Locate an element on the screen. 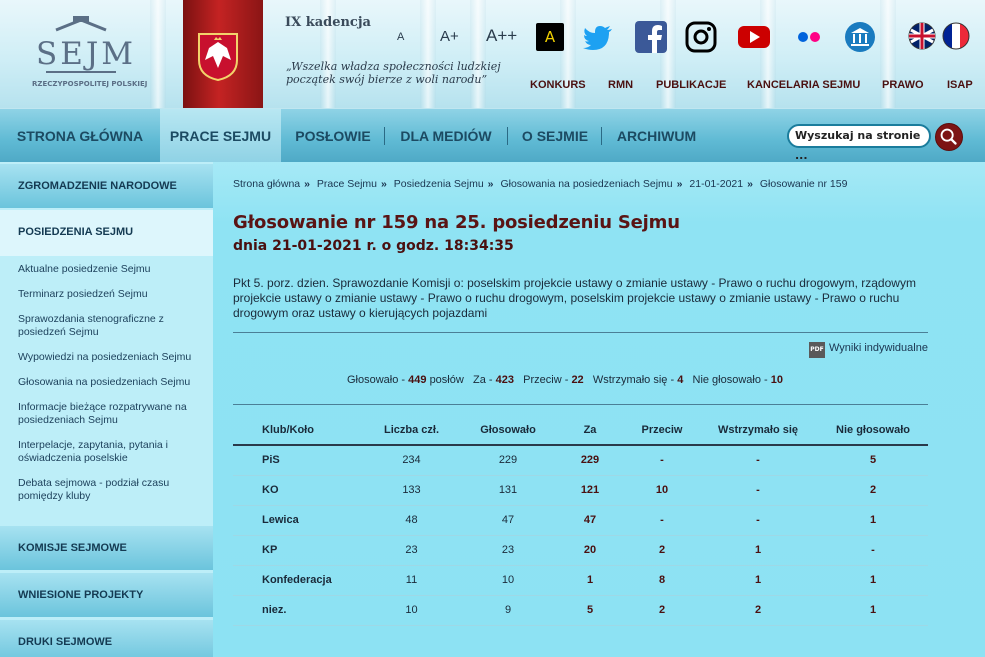  col-za: Za is located at coordinates (590, 431).